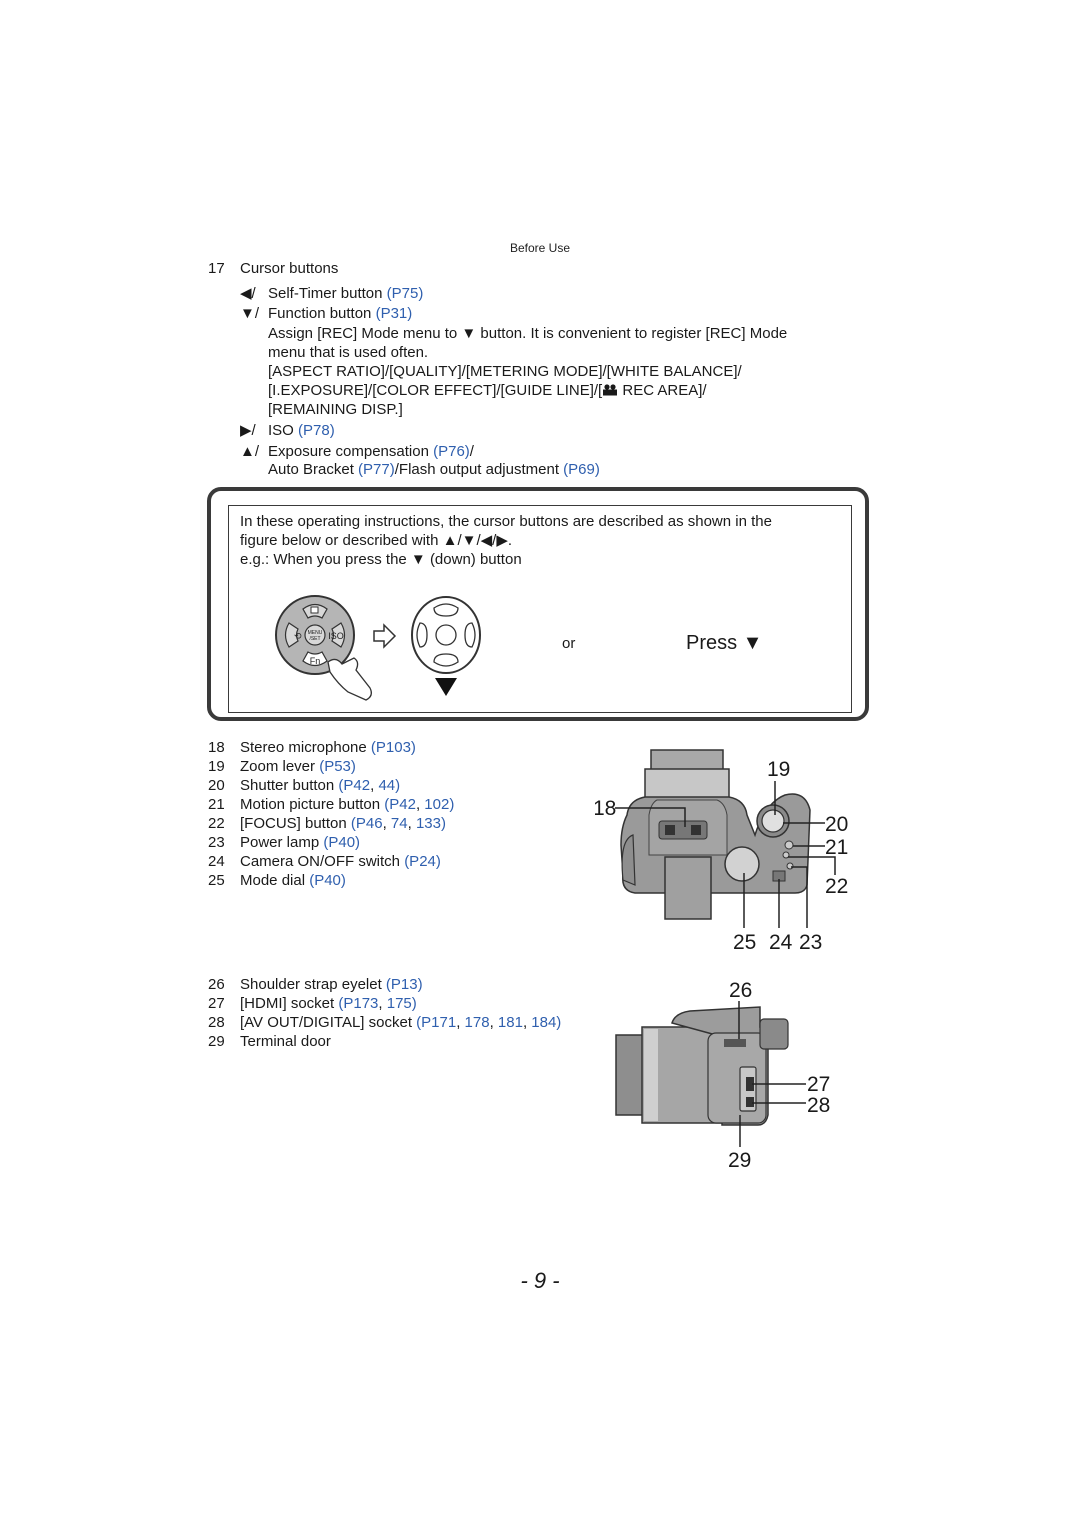  I want to click on page-link: (P103), so click(393, 747).